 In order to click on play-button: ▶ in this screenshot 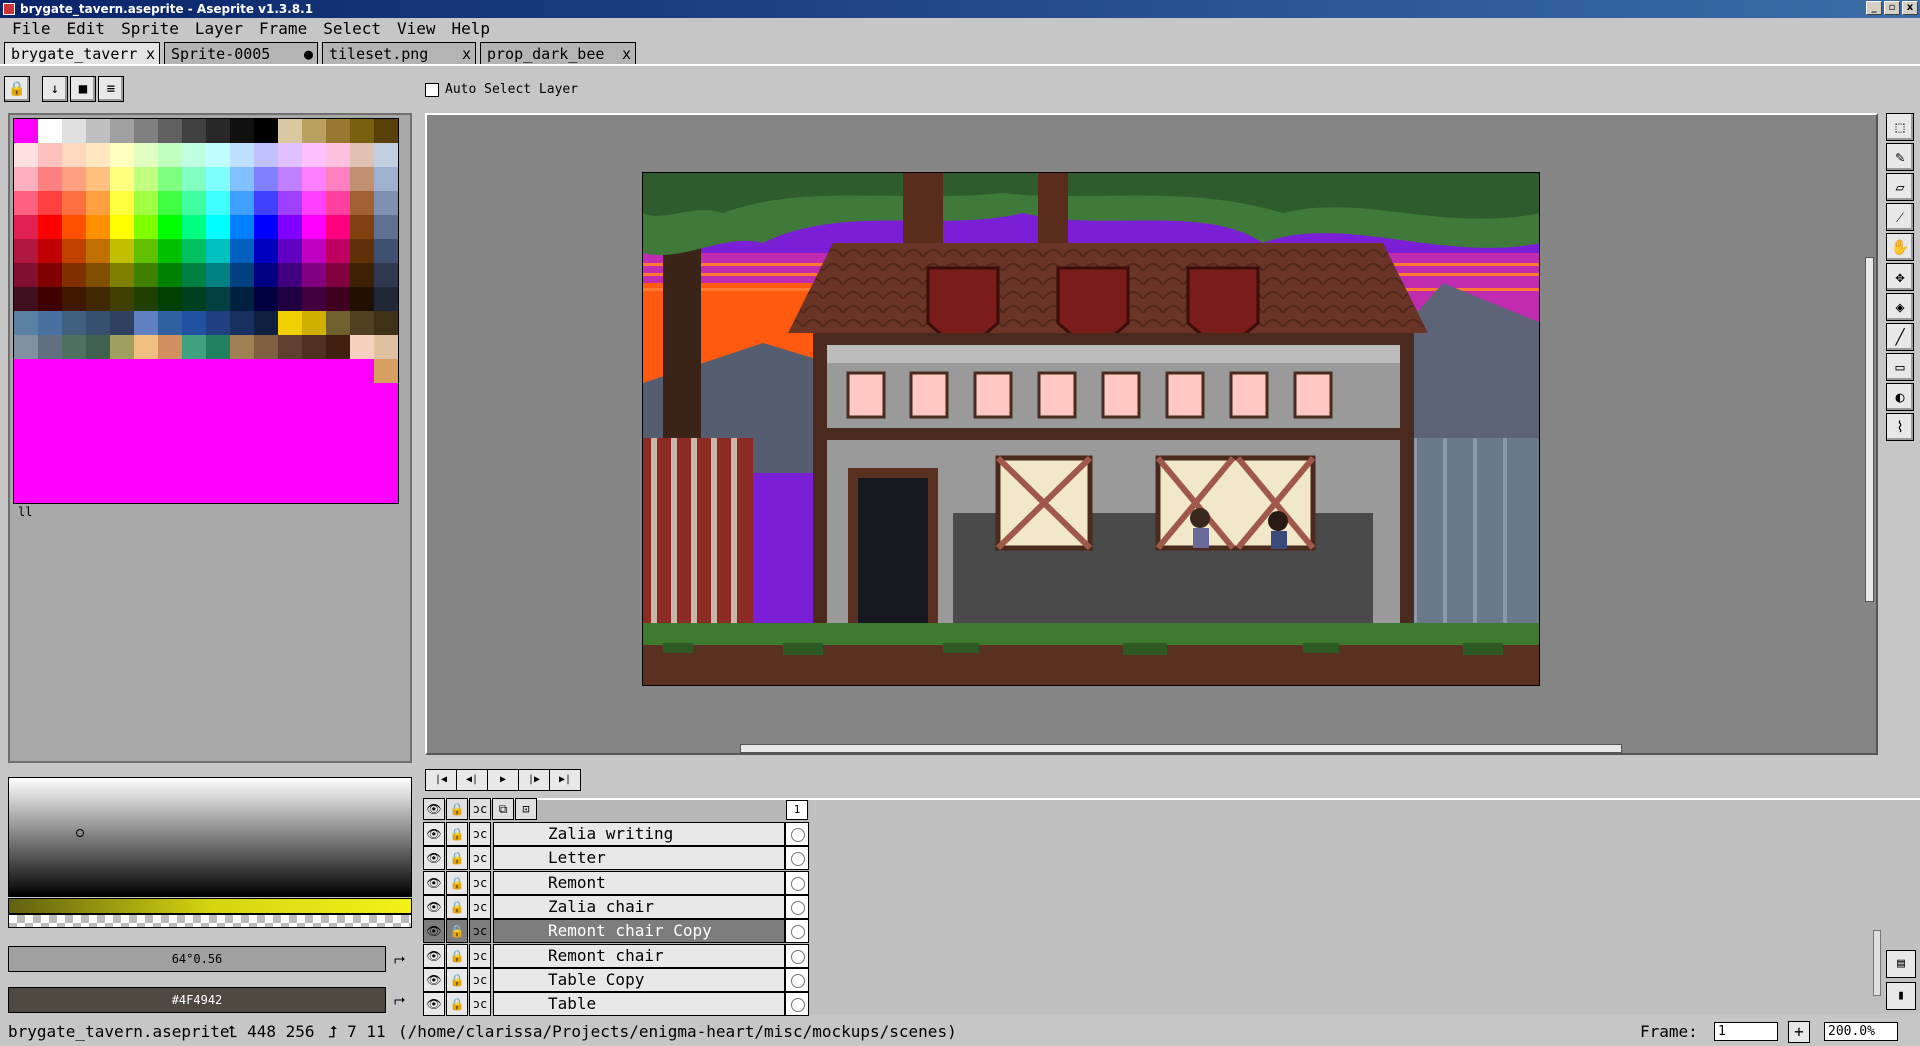, I will do `click(503, 780)`.